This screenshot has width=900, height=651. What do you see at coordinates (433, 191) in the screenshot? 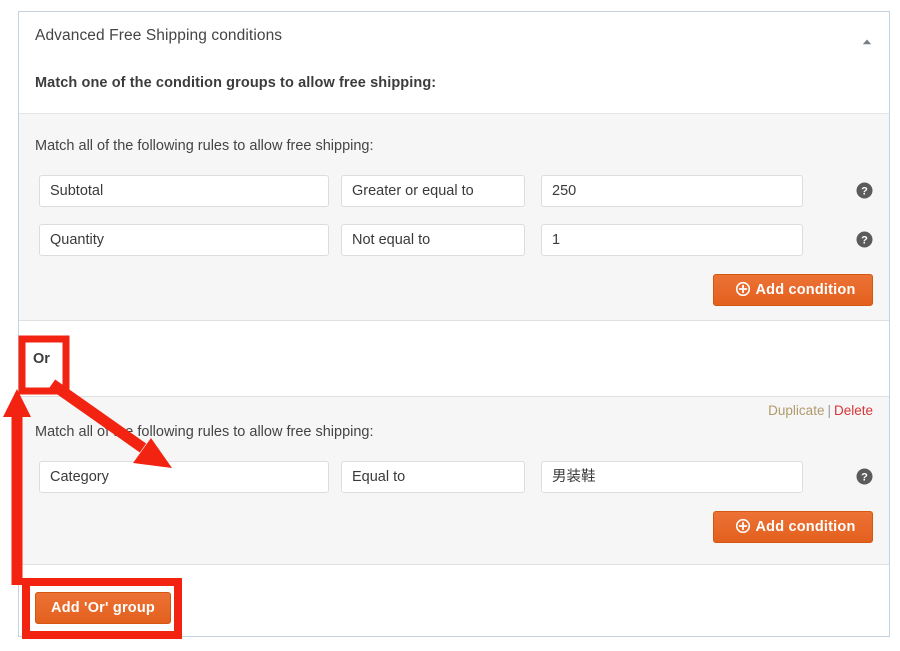
I see `operator-select: Greater or equal to` at bounding box center [433, 191].